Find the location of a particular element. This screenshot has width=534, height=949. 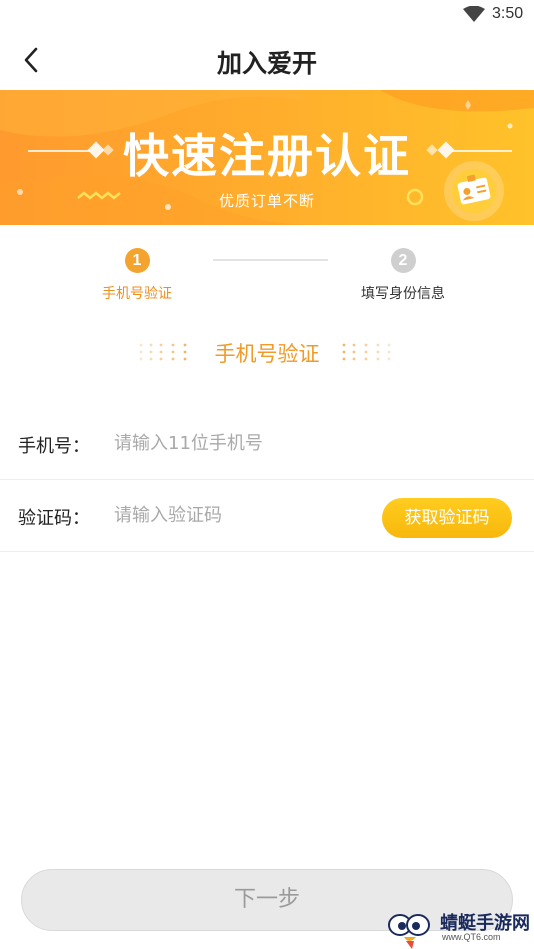

step-number: 2 is located at coordinates (403, 260).